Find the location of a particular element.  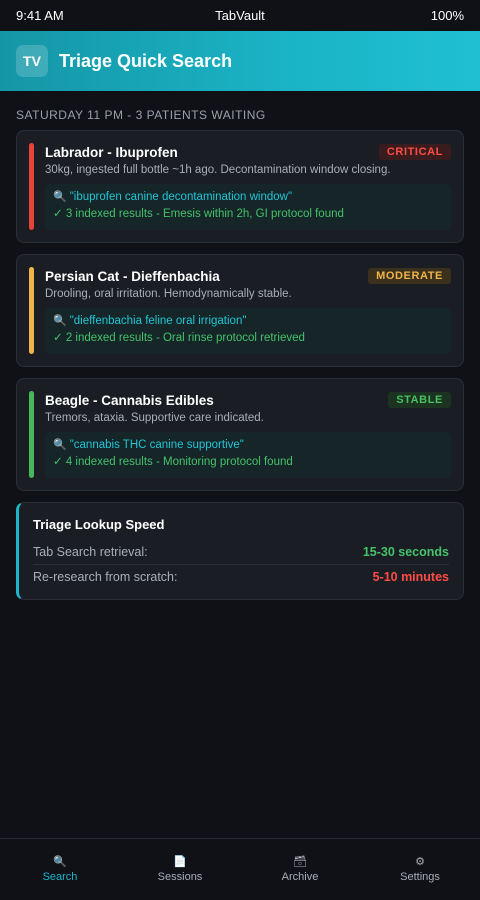

status-bar: 9:41 AM TabVault 100% is located at coordinates (240, 15).